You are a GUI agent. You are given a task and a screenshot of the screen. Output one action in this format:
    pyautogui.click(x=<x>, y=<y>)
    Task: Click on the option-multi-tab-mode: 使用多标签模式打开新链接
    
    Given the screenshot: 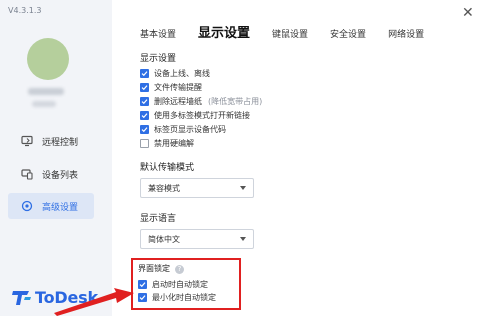 What is the action you would take?
    pyautogui.click(x=195, y=115)
    